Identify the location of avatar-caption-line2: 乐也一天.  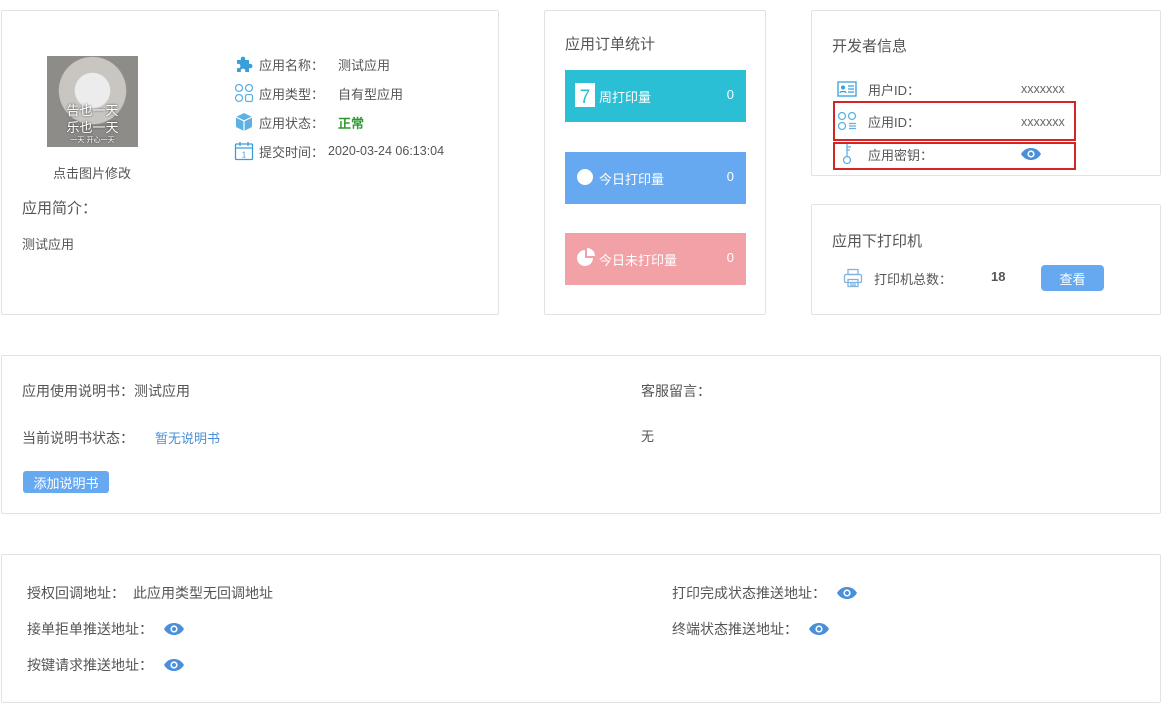
(92, 128).